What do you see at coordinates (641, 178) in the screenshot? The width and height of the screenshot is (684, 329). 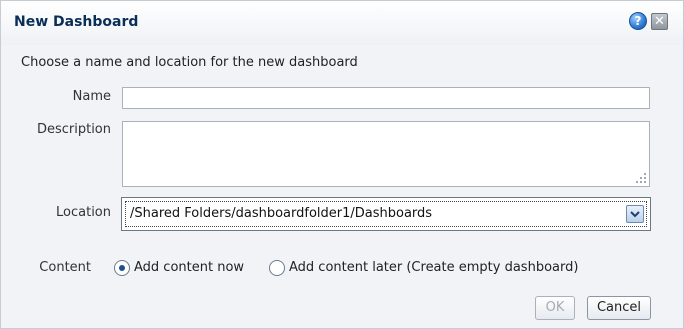 I see `resize-grip-icon` at bounding box center [641, 178].